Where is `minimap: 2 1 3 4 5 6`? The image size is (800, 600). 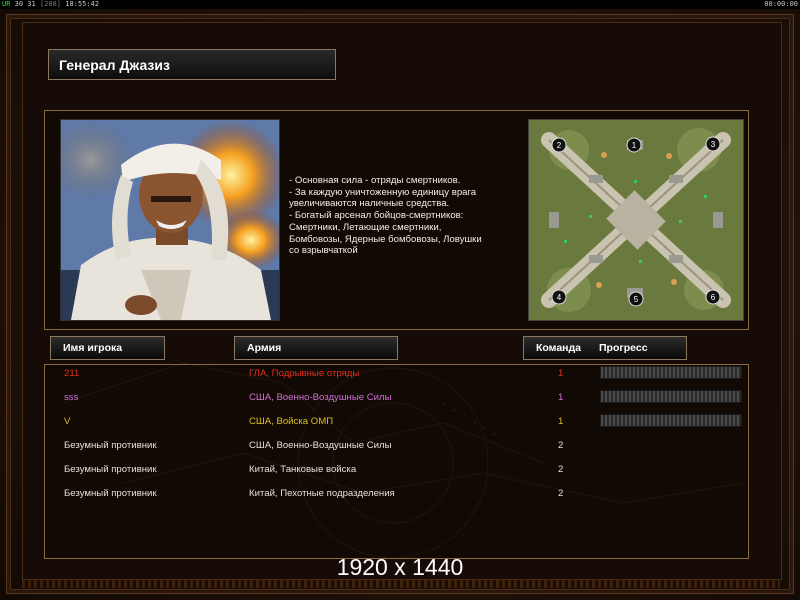
minimap: 2 1 3 4 5 6 is located at coordinates (636, 220).